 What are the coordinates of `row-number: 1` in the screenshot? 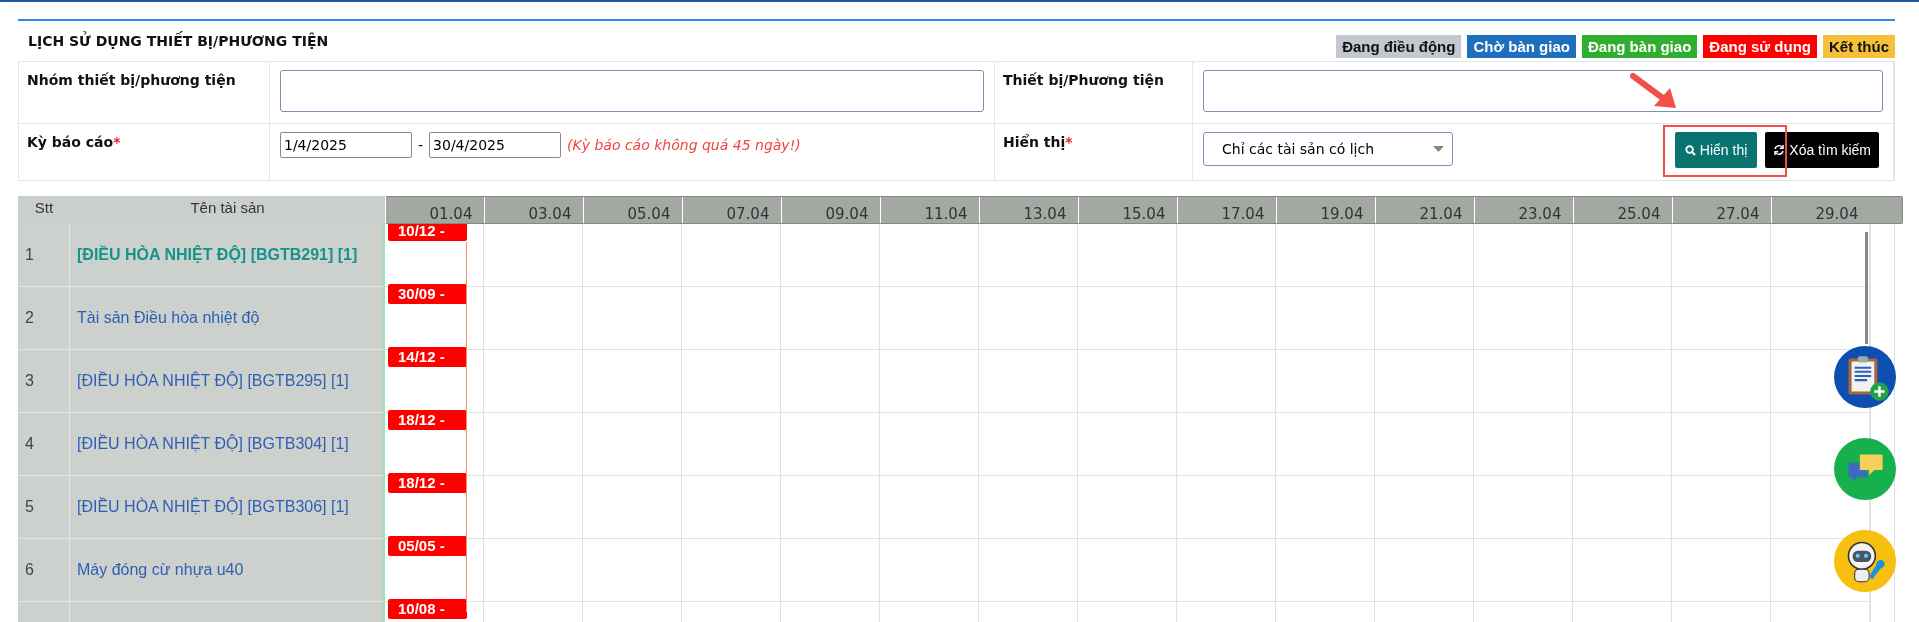 It's located at (29, 255).